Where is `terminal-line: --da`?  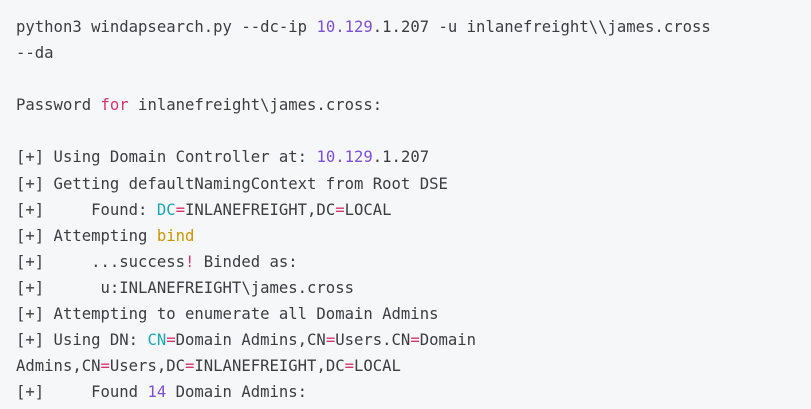 terminal-line: --da is located at coordinates (413, 53).